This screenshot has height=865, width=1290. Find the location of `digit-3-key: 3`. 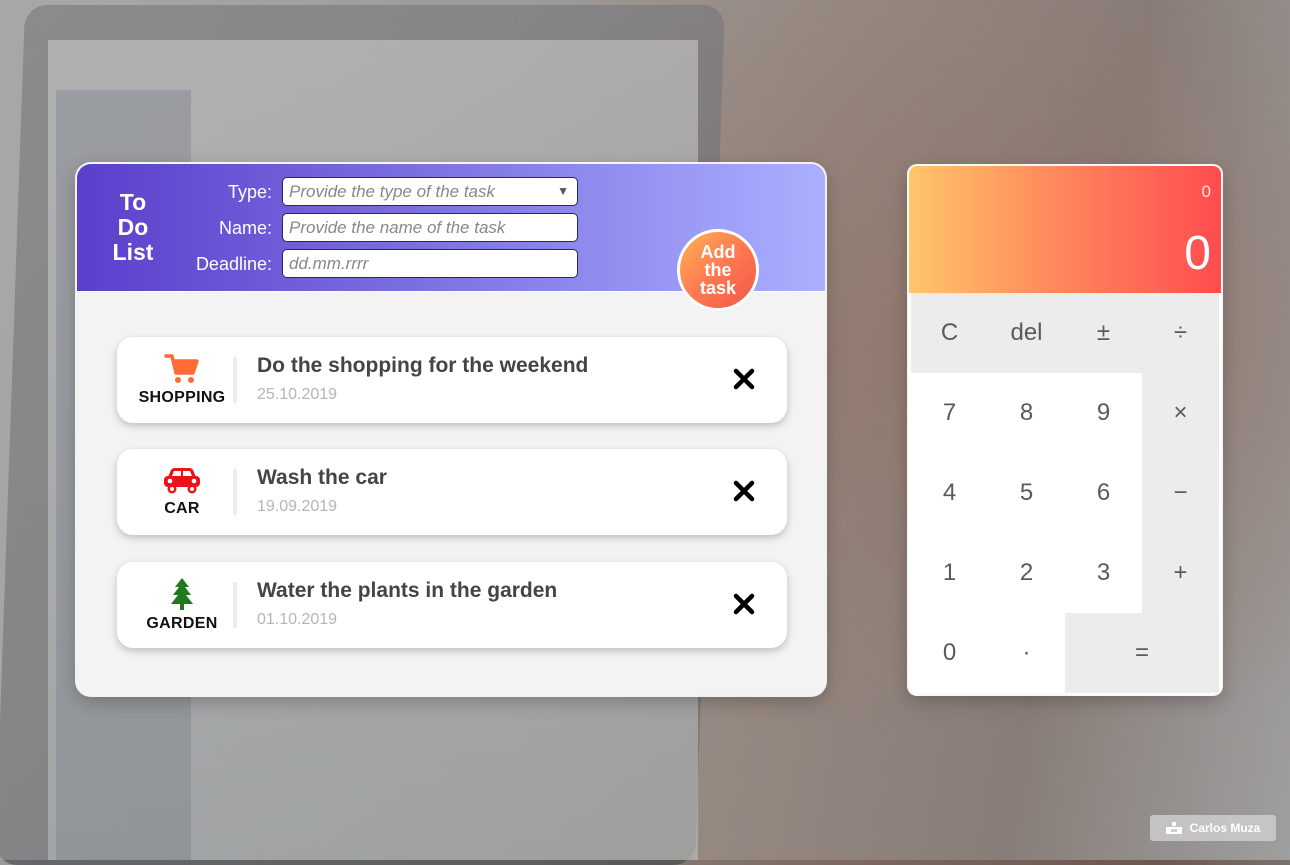

digit-3-key: 3 is located at coordinates (1103, 573).